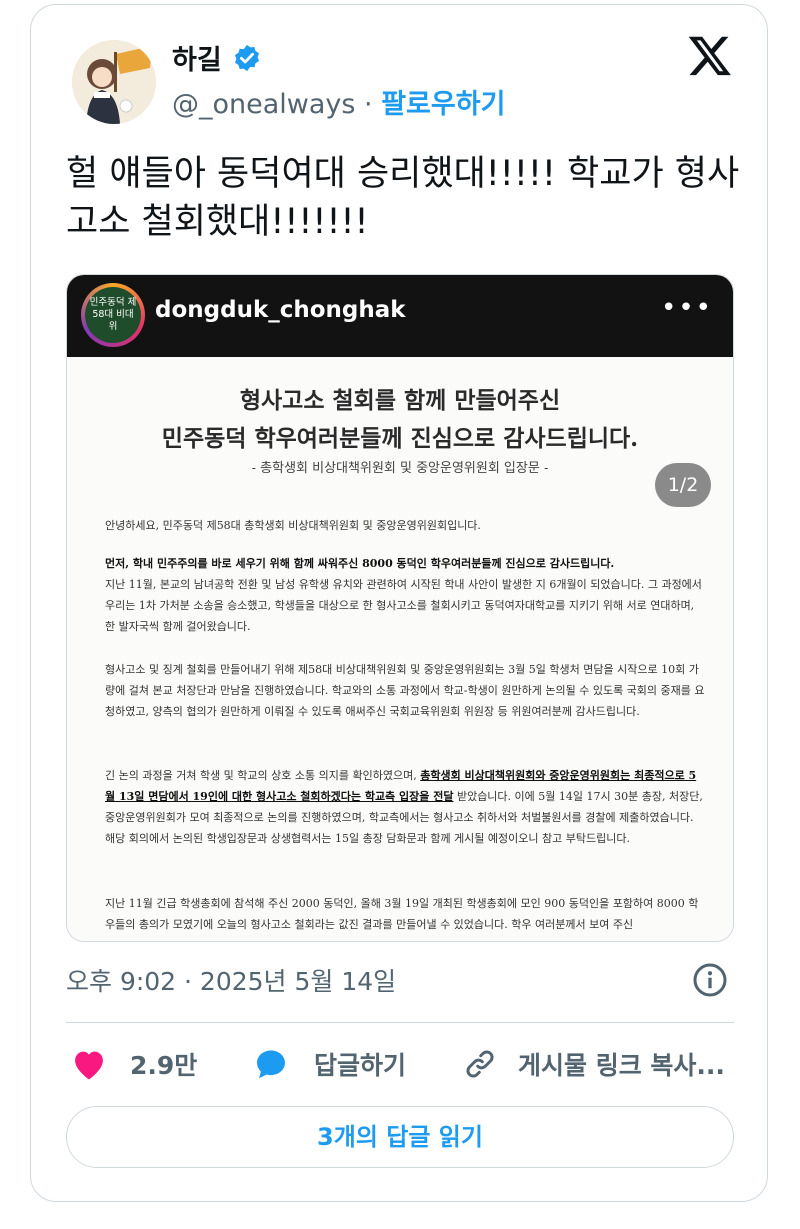 The image size is (800, 1229). I want to click on heart-icon, so click(89, 1065).